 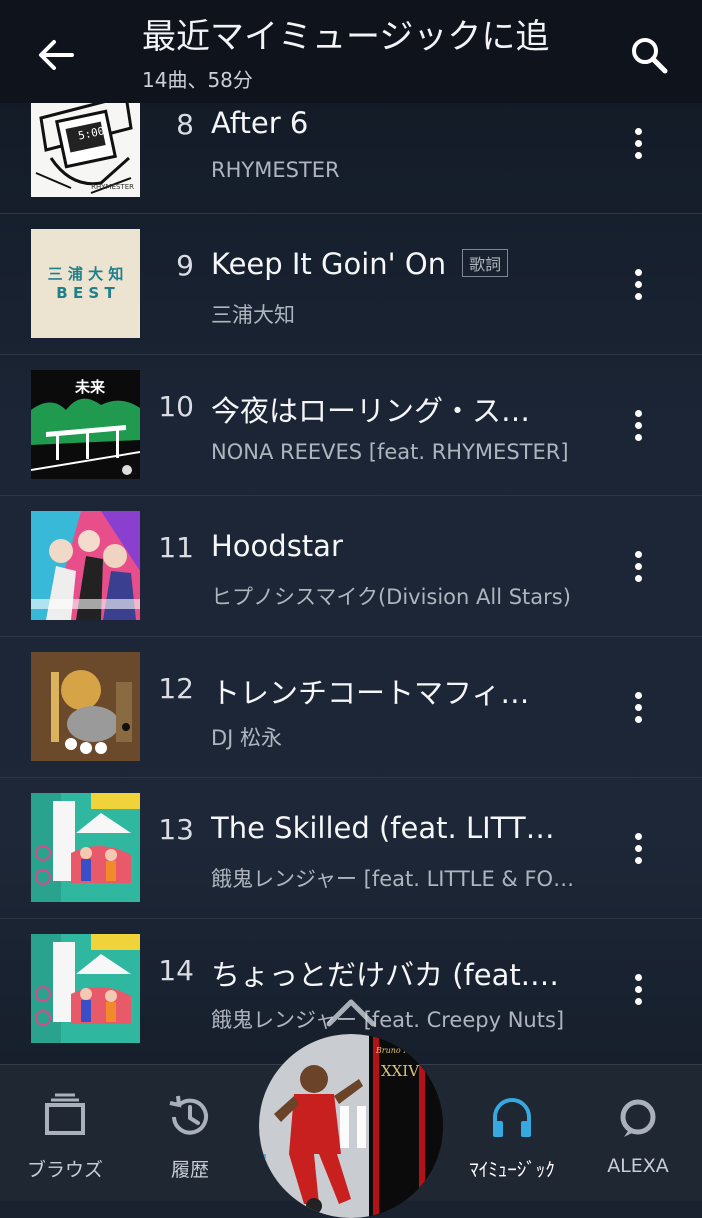 I want to click on nav-alexa-label: ALEXA, so click(x=638, y=1166).